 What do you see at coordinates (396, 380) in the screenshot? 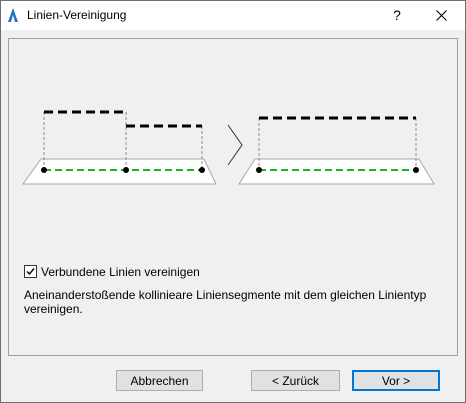
I see `next-button: Vor >` at bounding box center [396, 380].